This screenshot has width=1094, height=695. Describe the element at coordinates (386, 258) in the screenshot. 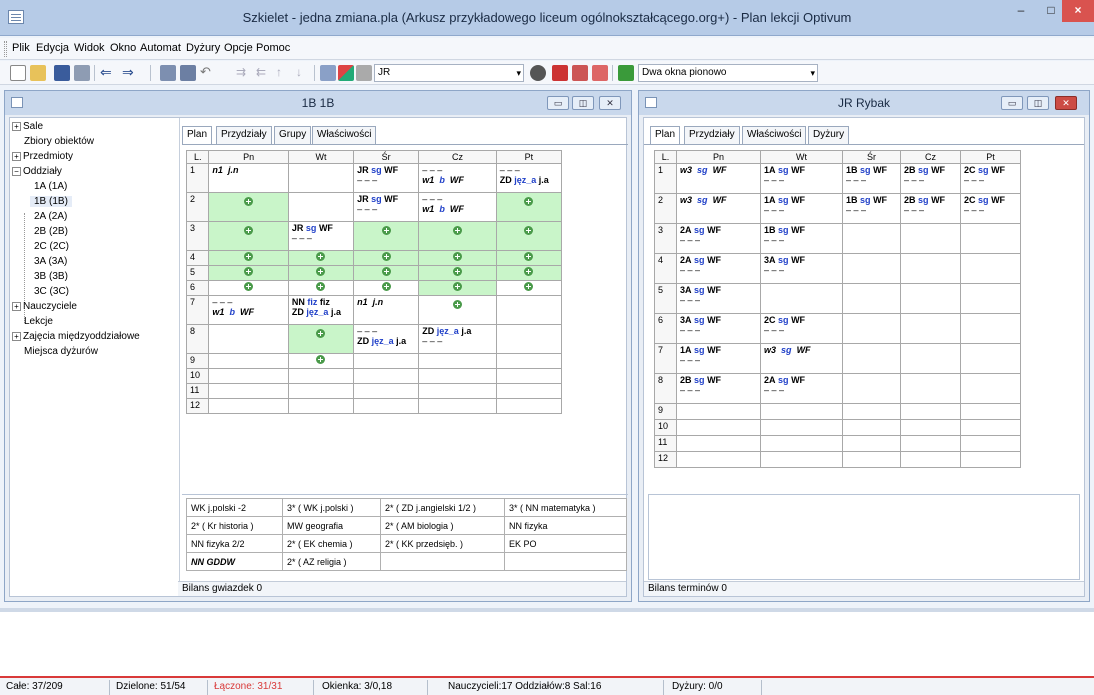

I see `cell-r4-sr` at that location.